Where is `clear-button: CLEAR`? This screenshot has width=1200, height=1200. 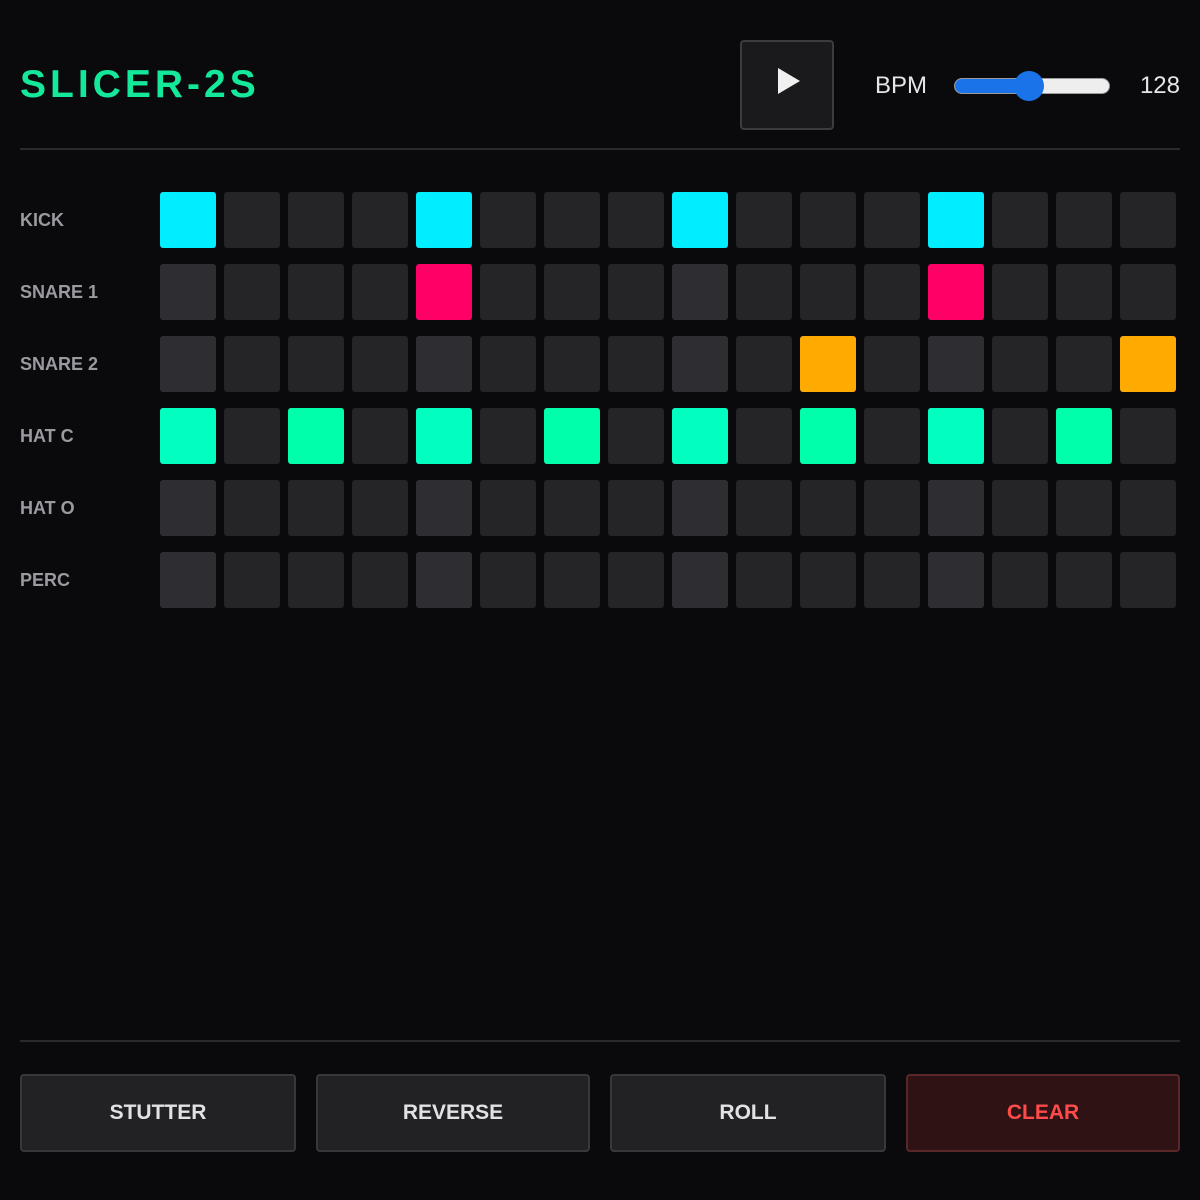 clear-button: CLEAR is located at coordinates (1043, 1113).